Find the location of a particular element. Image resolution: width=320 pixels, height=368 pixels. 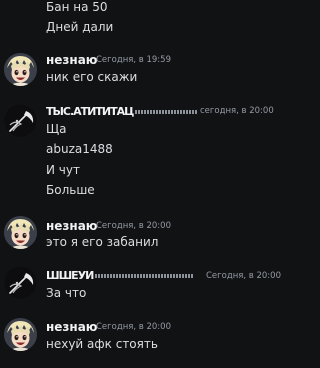

message-text: Ща is located at coordinates (56, 129).